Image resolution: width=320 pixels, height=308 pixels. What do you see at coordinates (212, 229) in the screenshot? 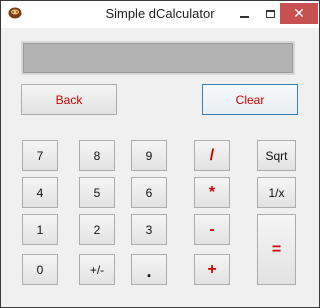
I see `subtract-button: -` at bounding box center [212, 229].